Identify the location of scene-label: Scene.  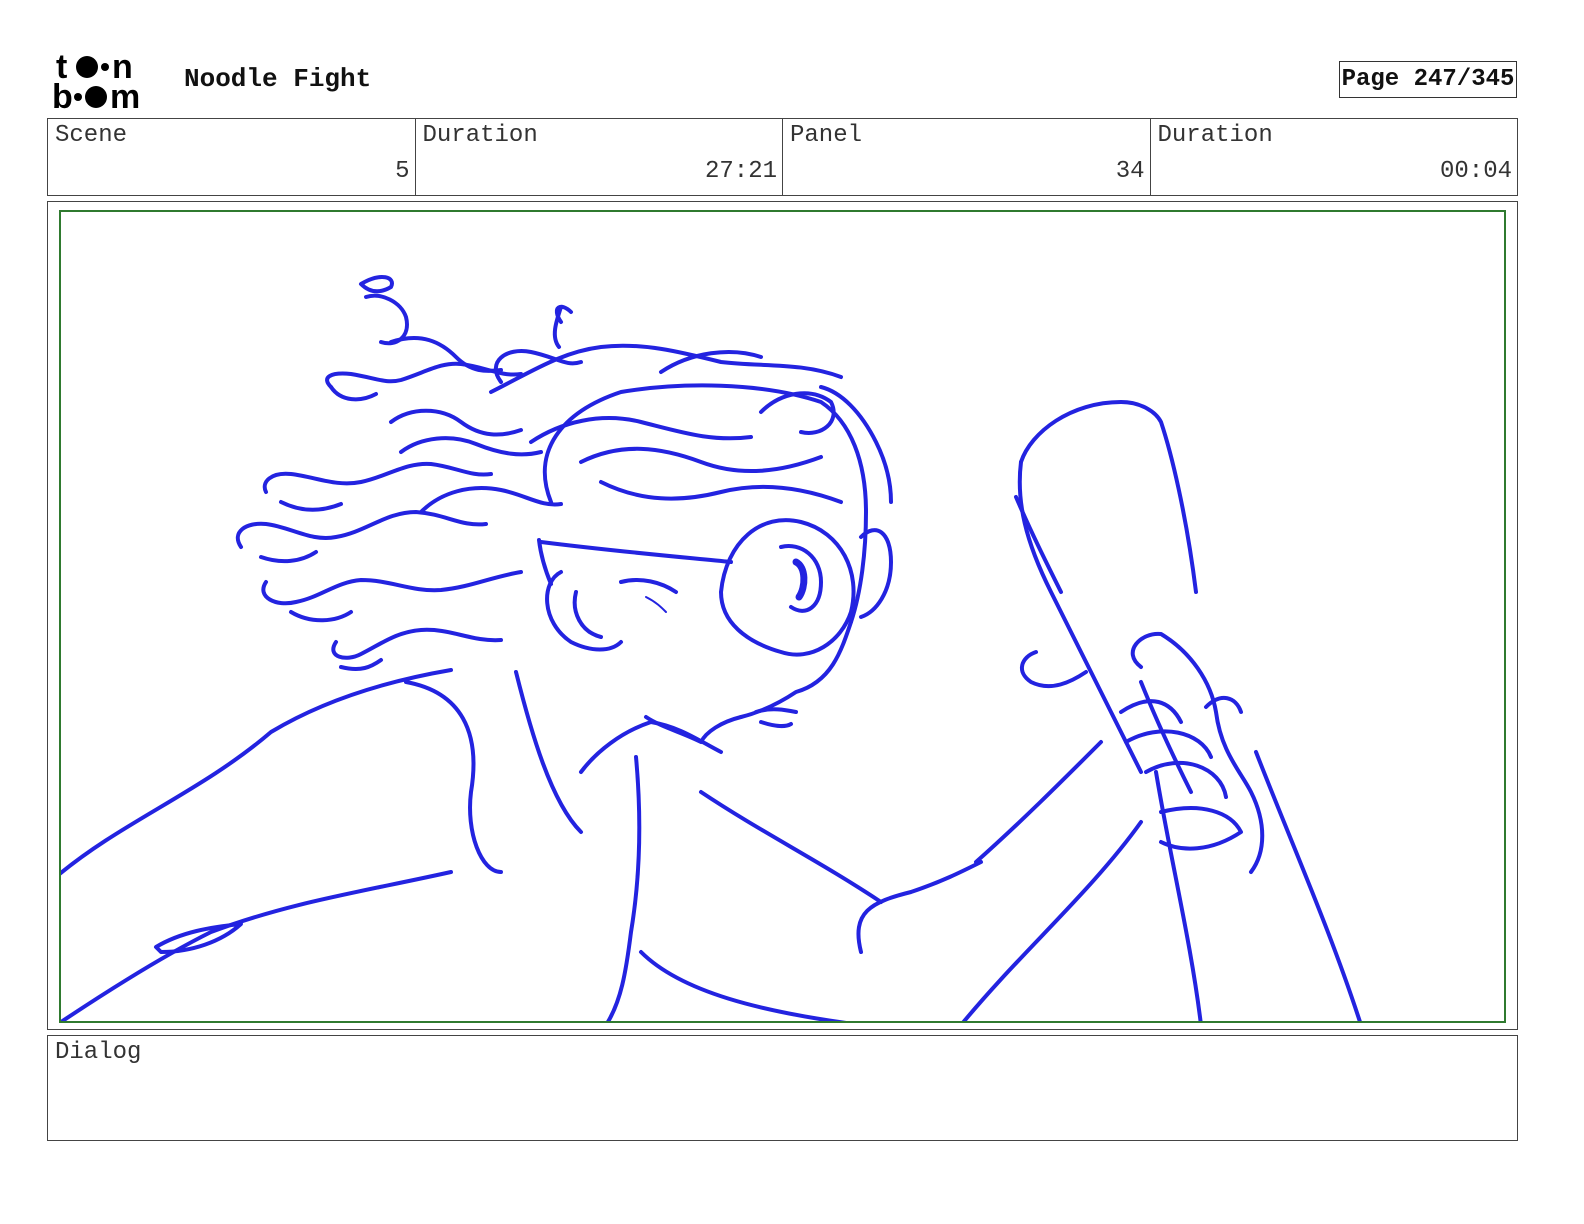
(91, 135).